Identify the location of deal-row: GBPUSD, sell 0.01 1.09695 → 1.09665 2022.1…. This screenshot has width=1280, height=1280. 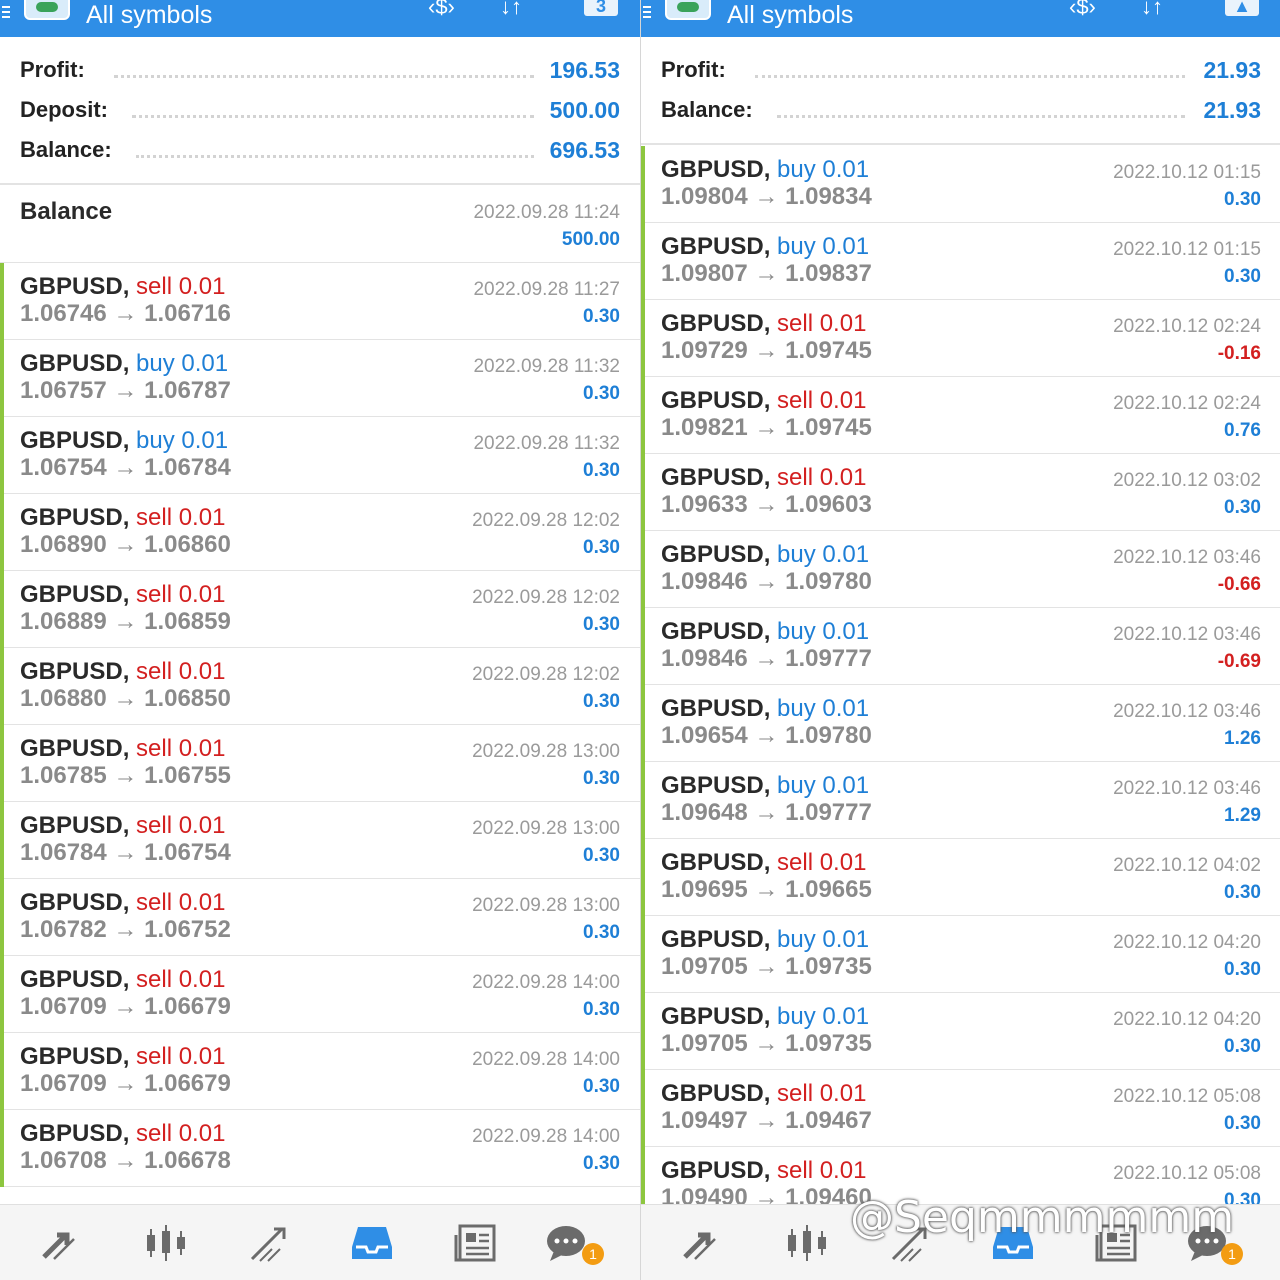
(960, 877).